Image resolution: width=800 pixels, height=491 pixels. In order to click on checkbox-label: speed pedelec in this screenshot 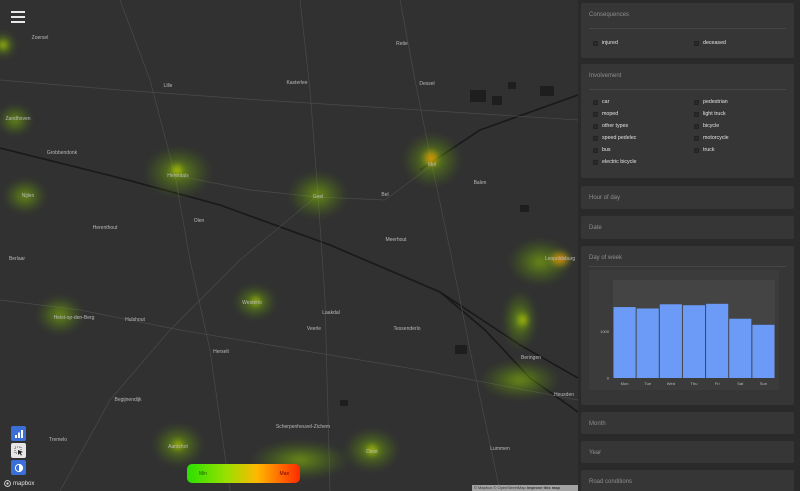, I will do `click(619, 138)`.